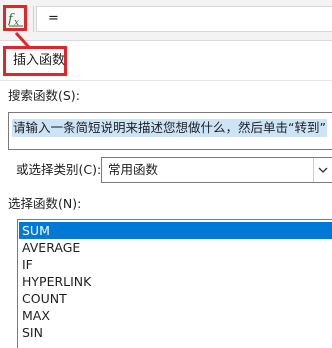 Image resolution: width=332 pixels, height=348 pixels. What do you see at coordinates (33, 19) in the screenshot?
I see `formula-bar-separator` at bounding box center [33, 19].